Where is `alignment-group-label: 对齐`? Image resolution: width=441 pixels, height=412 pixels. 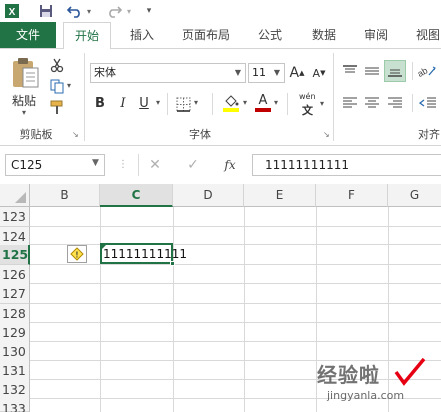
alignment-group-label: 对齐 is located at coordinates (429, 134).